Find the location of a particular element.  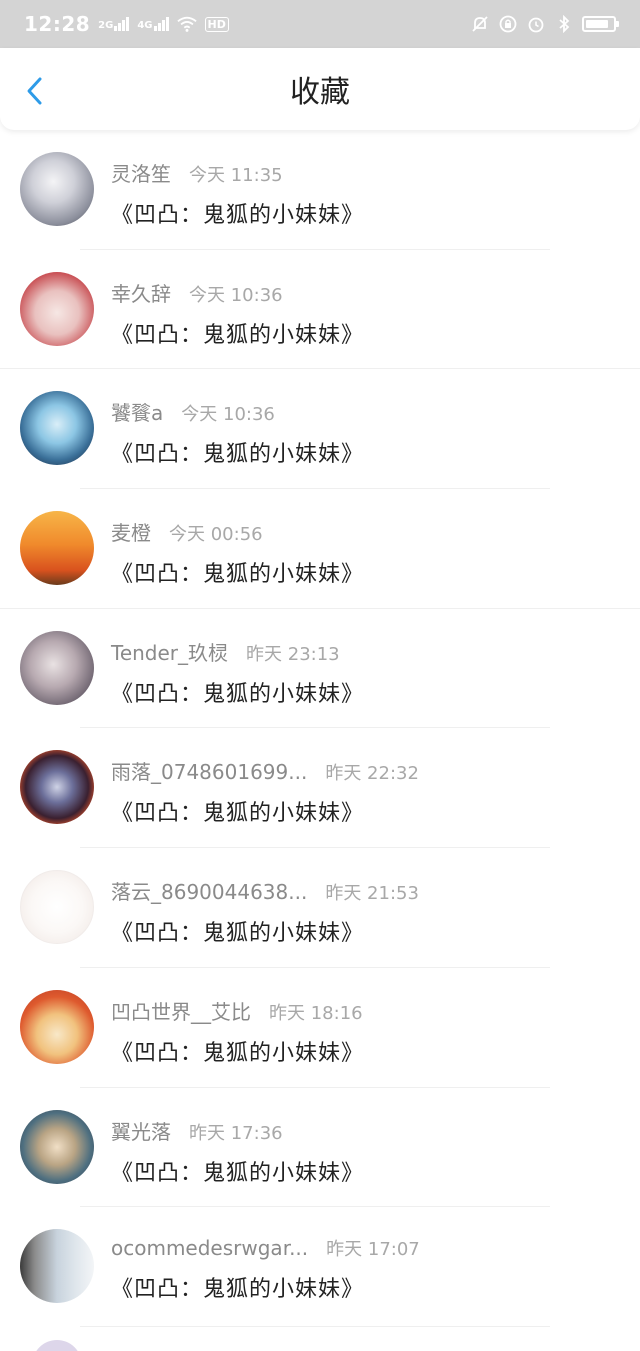

timestamp: 今天 00:56 is located at coordinates (216, 535).